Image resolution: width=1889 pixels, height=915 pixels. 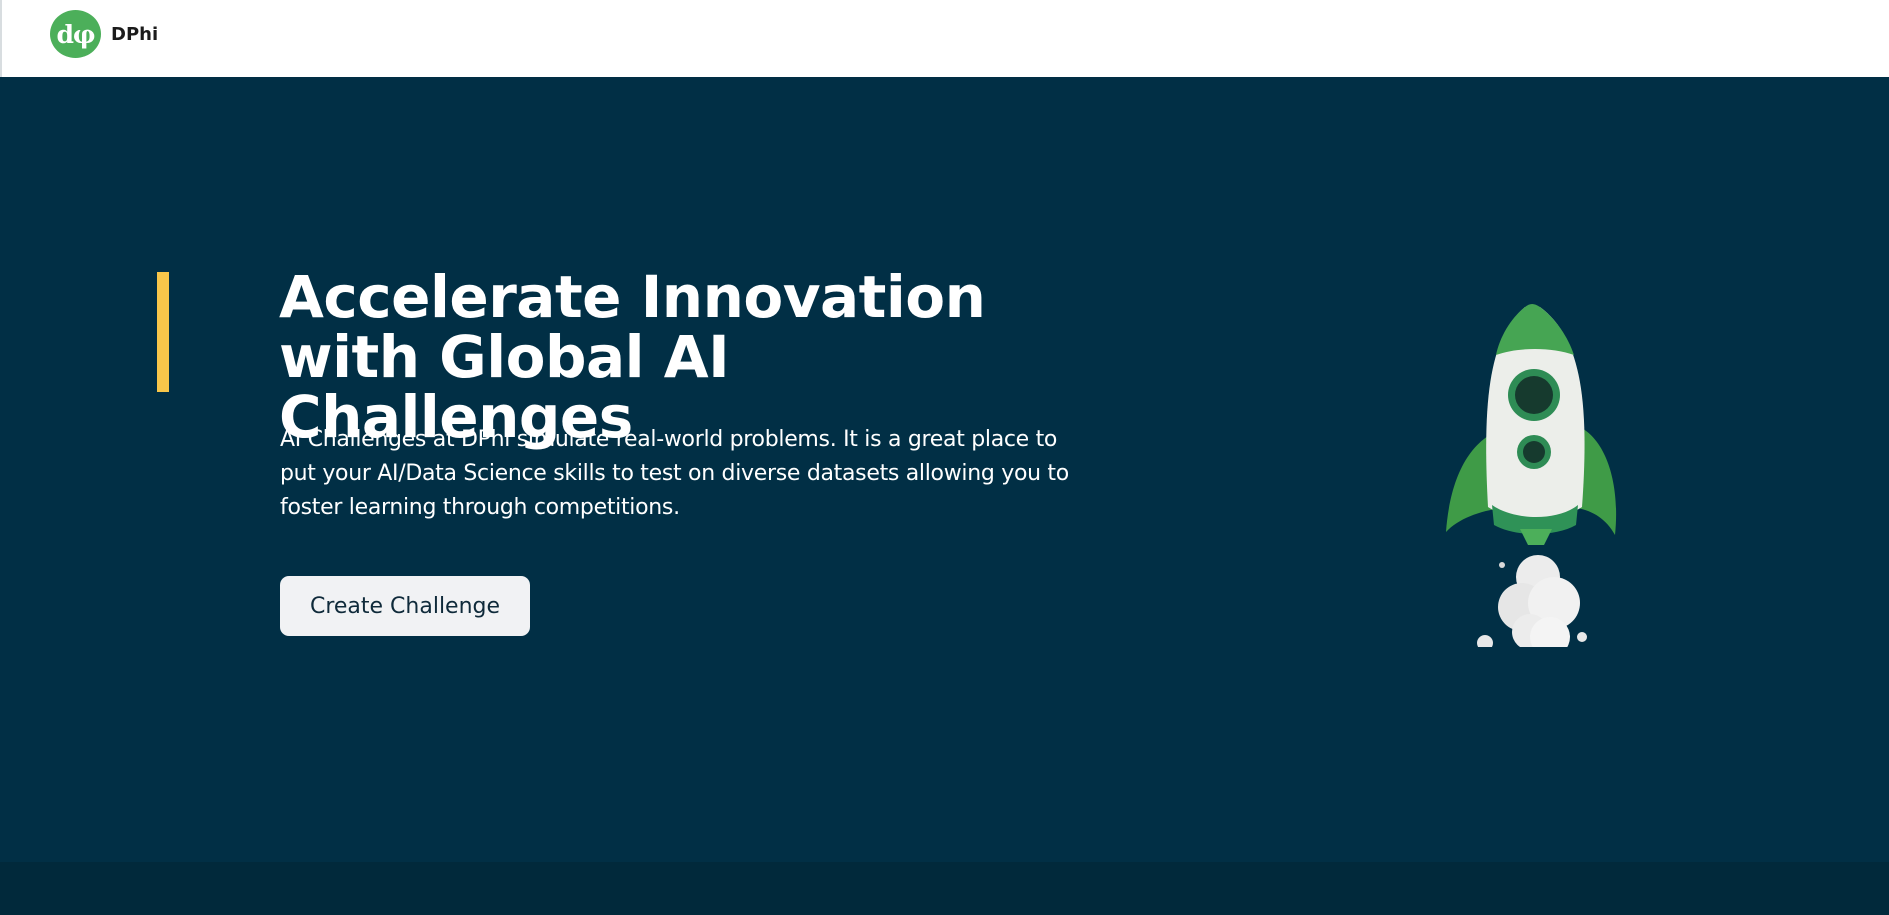 I want to click on top-navbar: dφ DPhi, so click(x=944, y=38).